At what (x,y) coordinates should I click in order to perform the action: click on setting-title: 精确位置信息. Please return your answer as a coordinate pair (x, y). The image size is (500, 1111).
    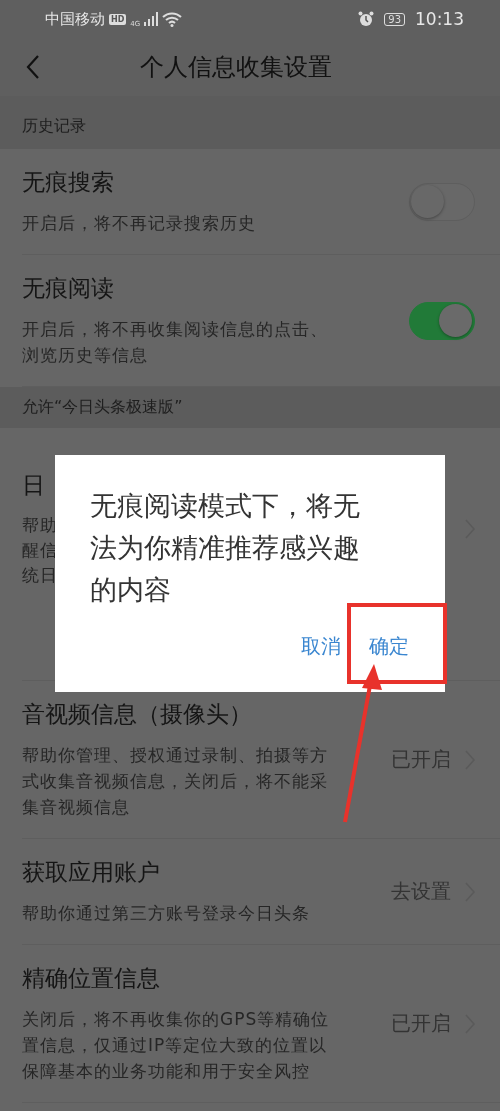
    Looking at the image, I should click on (91, 978).